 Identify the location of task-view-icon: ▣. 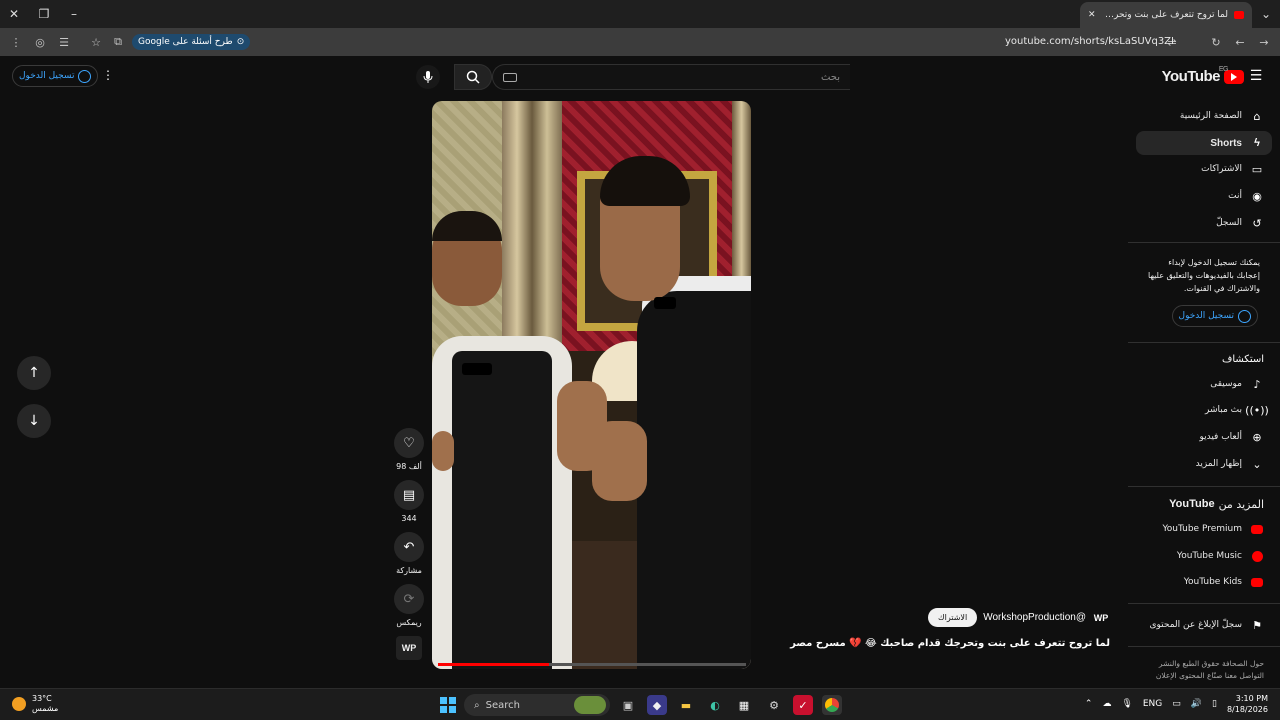
(628, 705).